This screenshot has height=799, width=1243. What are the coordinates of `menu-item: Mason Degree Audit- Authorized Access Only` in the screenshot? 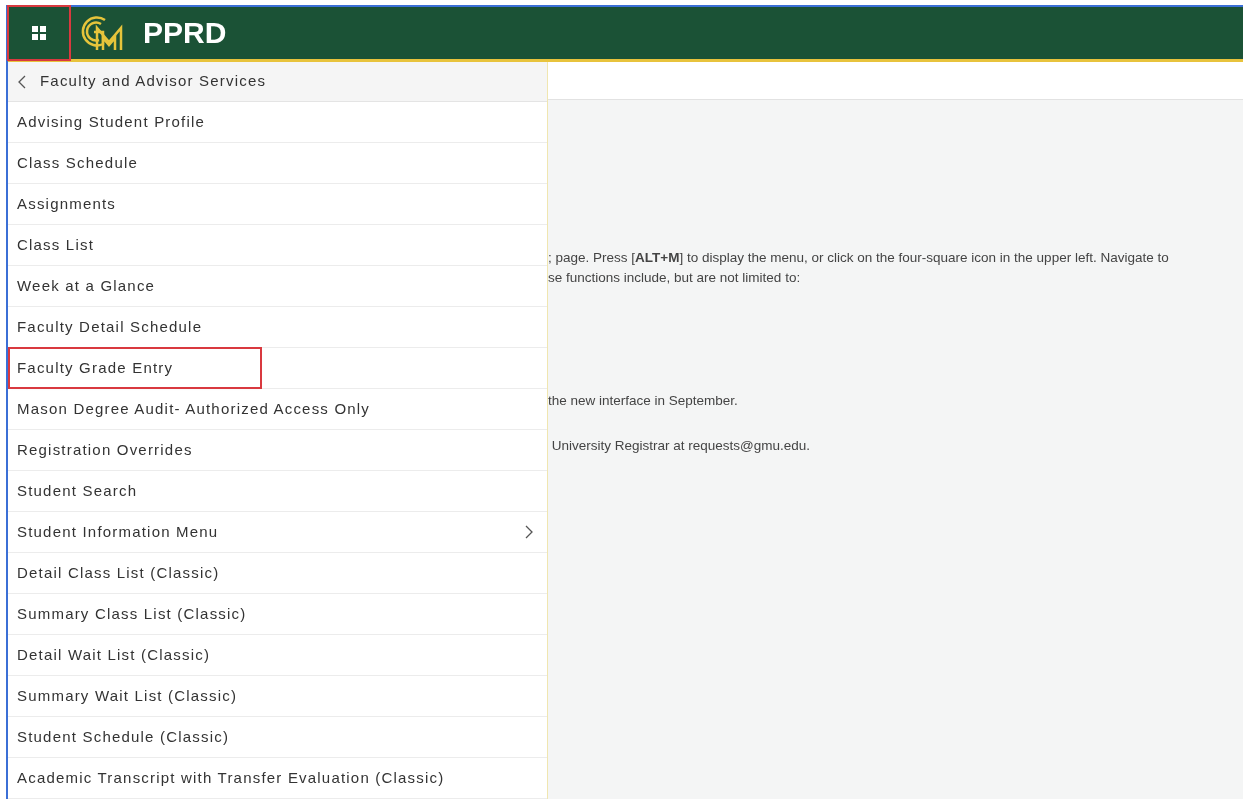 It's located at (194, 409).